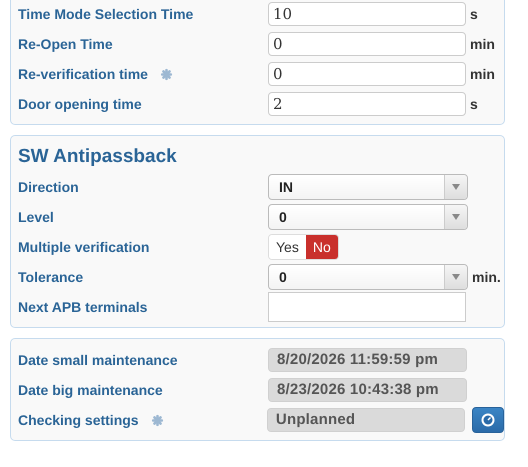  What do you see at coordinates (83, 74) in the screenshot?
I see `field-label: Re-verification time` at bounding box center [83, 74].